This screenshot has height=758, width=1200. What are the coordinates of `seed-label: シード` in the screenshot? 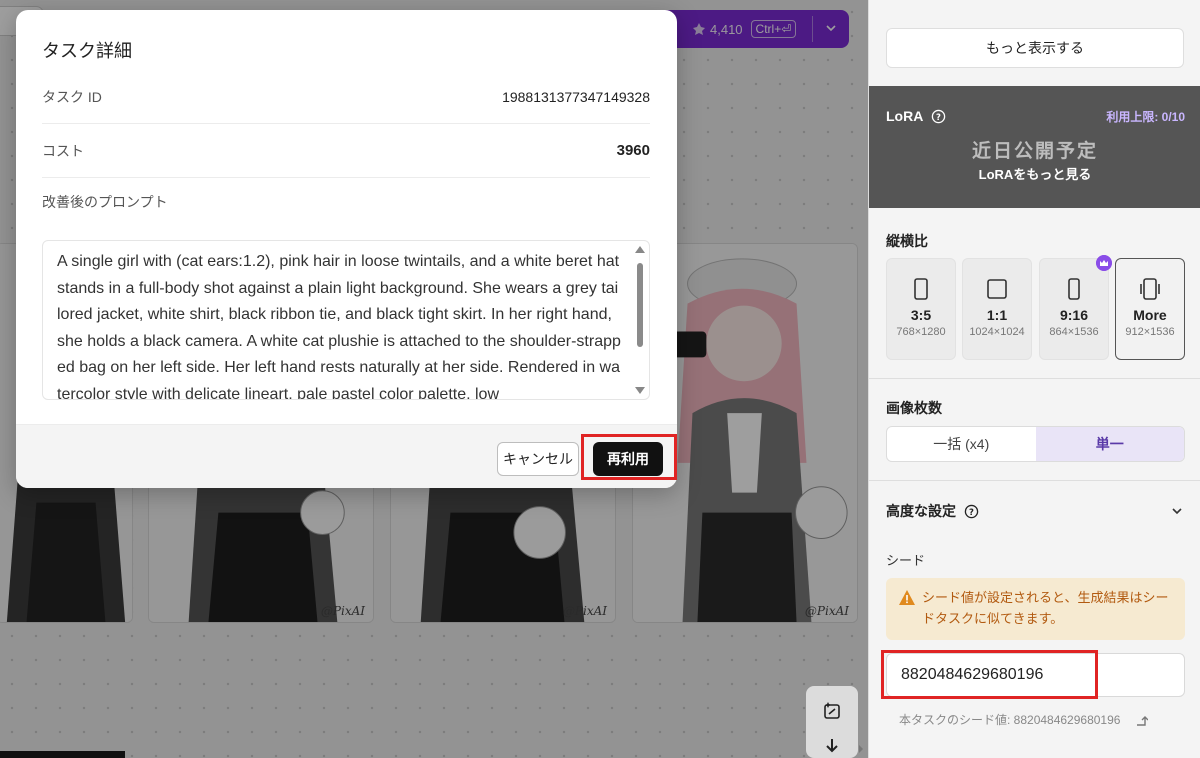 It's located at (906, 560).